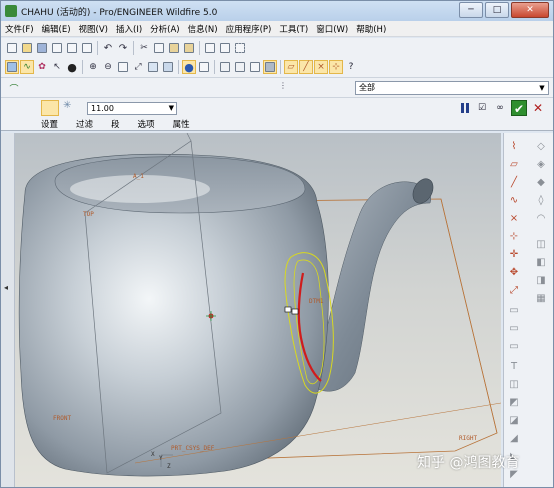  What do you see at coordinates (225, 48) in the screenshot?
I see `find-icon` at bounding box center [225, 48].